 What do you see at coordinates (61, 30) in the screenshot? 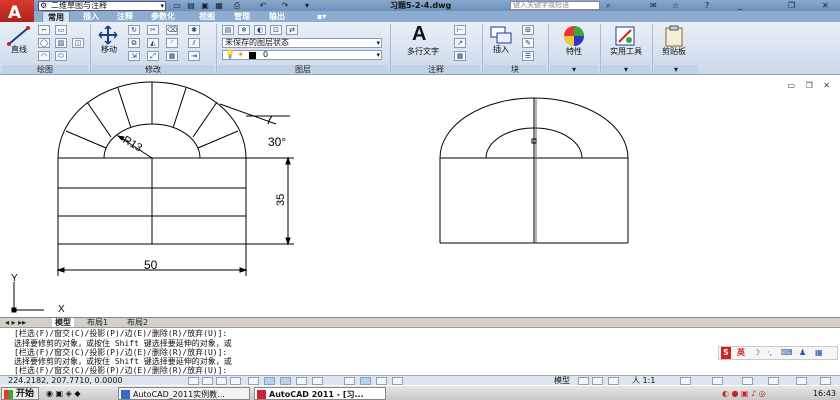
I see `rectangle-icon: ▭` at bounding box center [61, 30].